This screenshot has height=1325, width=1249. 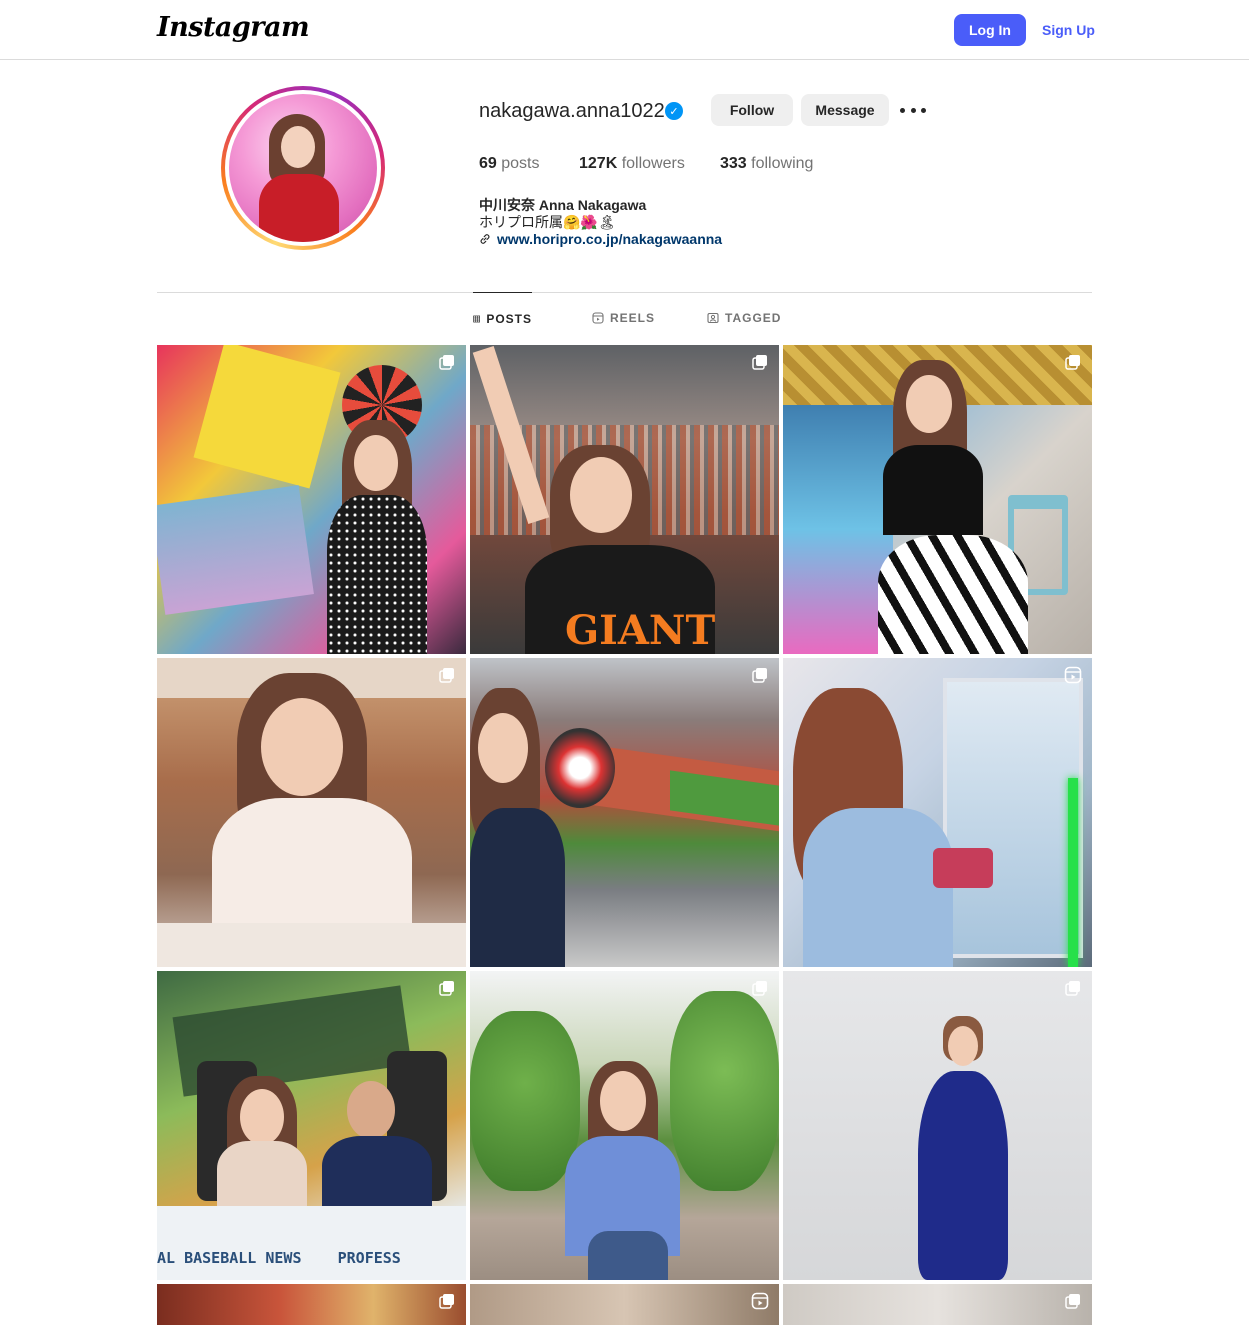 What do you see at coordinates (610, 239) in the screenshot?
I see `bio-link-text: www.horipro.co.jp/nakagawaanna` at bounding box center [610, 239].